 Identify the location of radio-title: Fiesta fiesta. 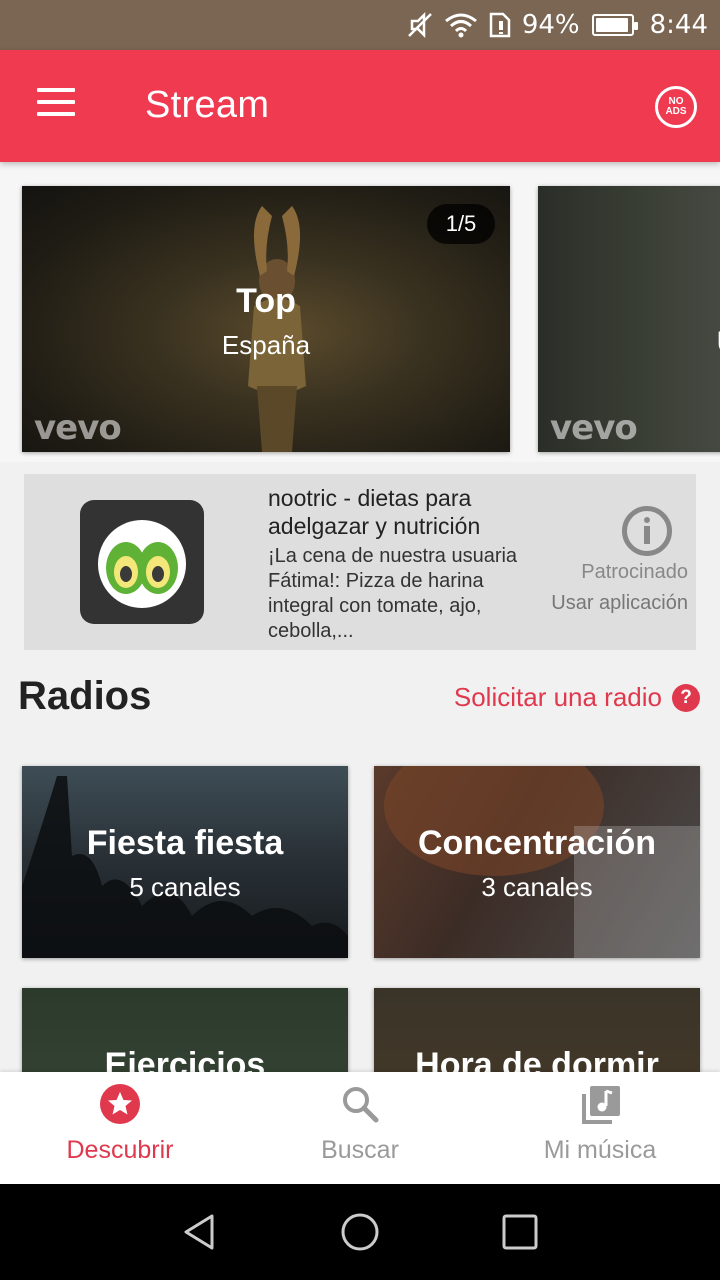
(185, 843).